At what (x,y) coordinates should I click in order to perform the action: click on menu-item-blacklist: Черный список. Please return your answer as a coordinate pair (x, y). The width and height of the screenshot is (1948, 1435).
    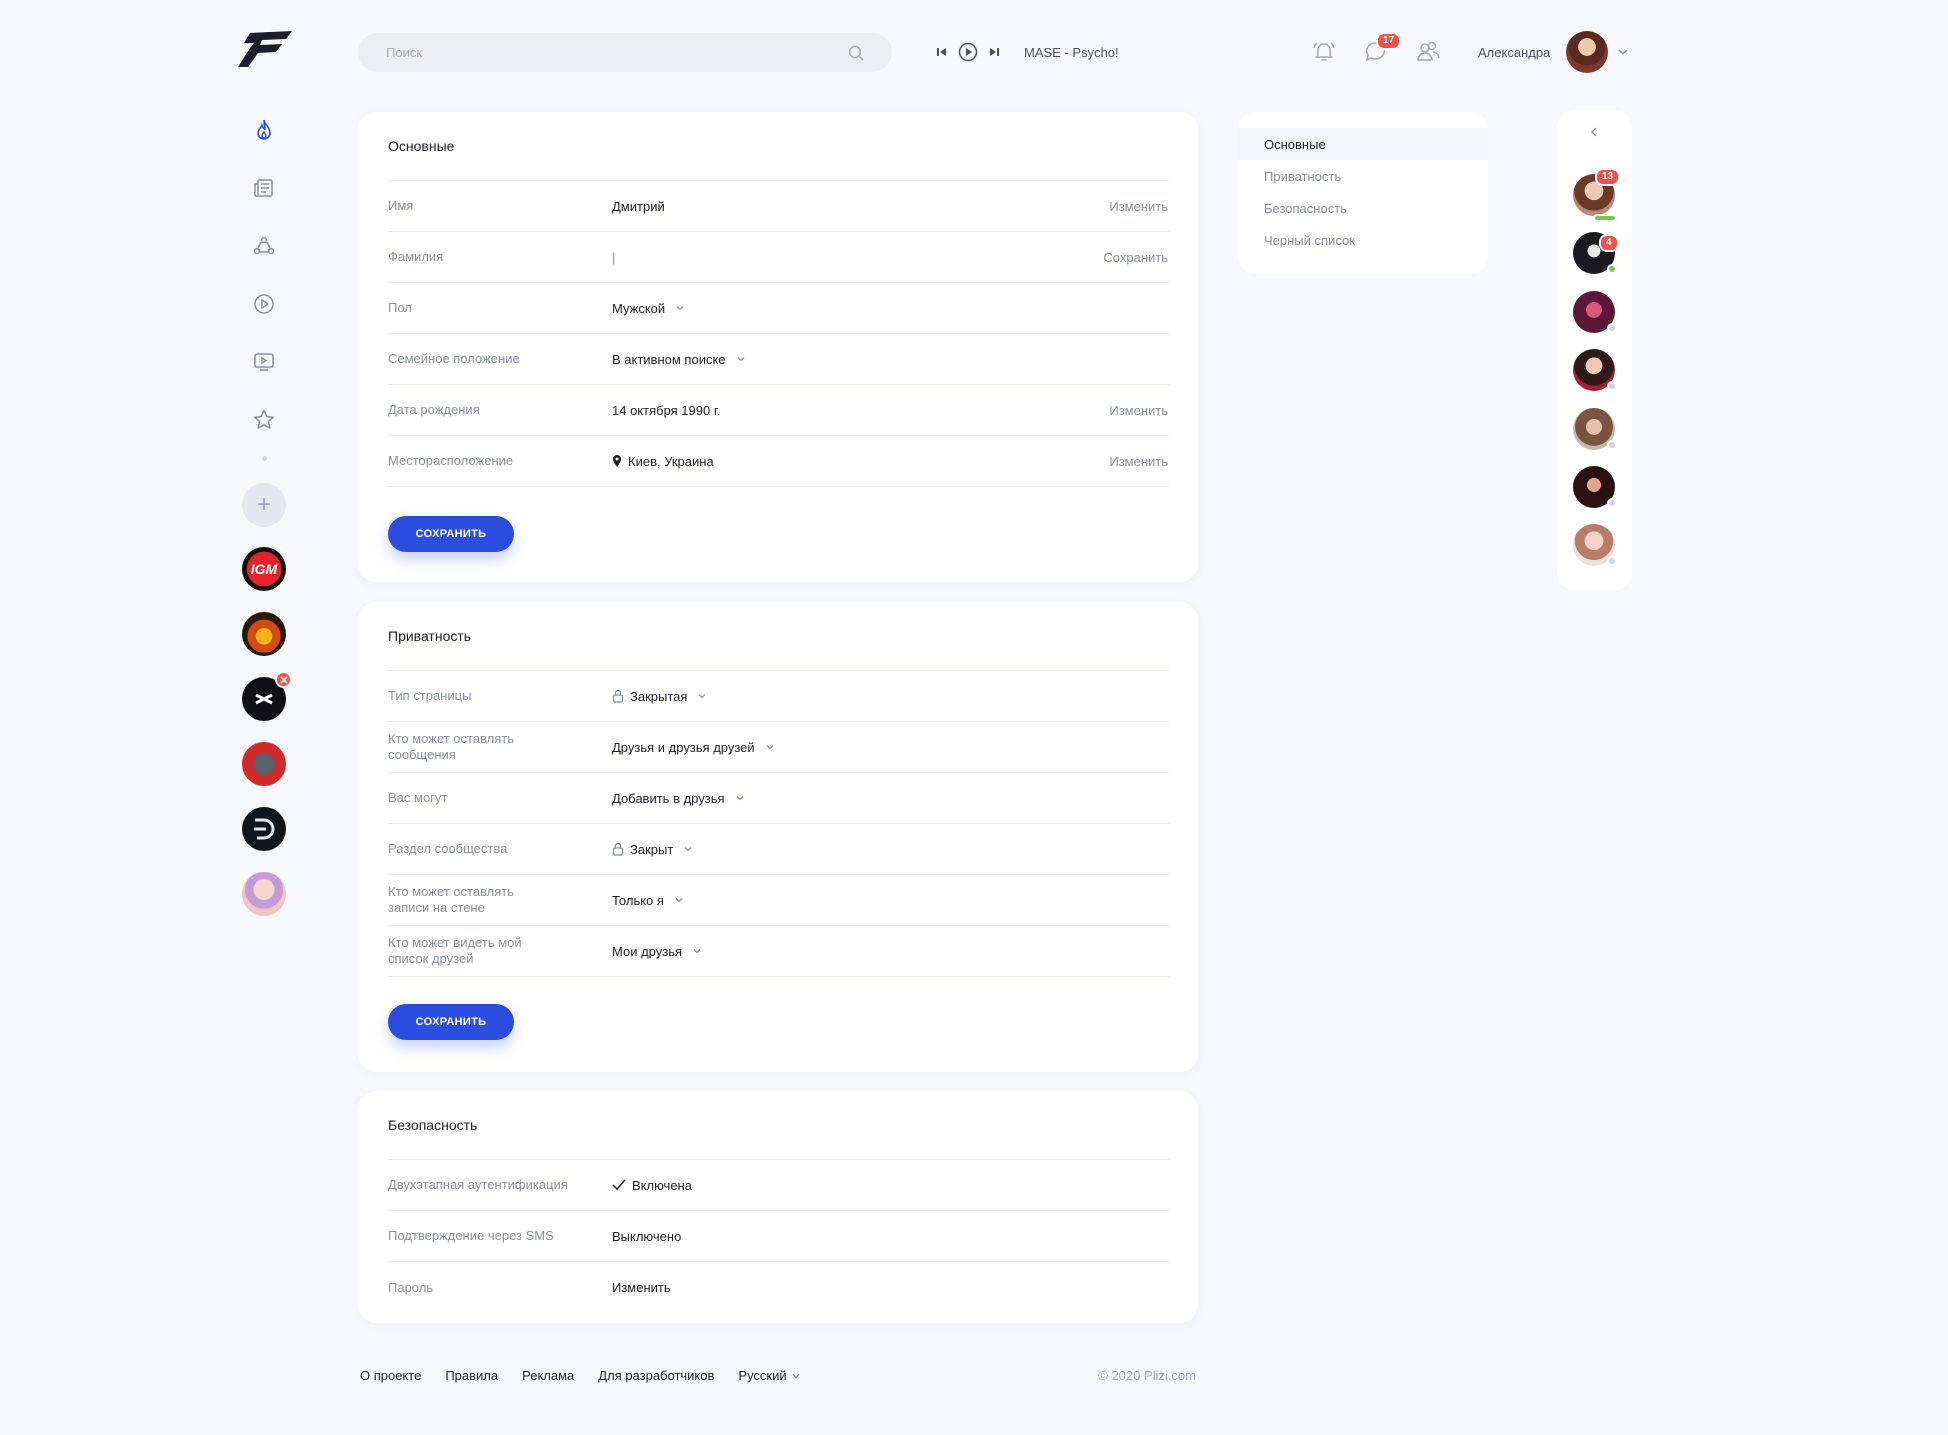
    Looking at the image, I should click on (1363, 240).